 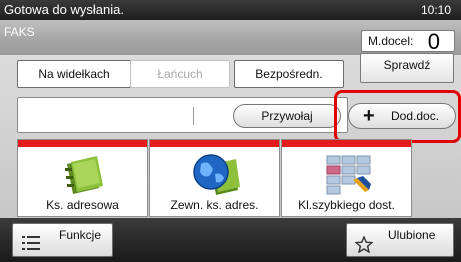 I want to click on address-book-icon, so click(x=84, y=175).